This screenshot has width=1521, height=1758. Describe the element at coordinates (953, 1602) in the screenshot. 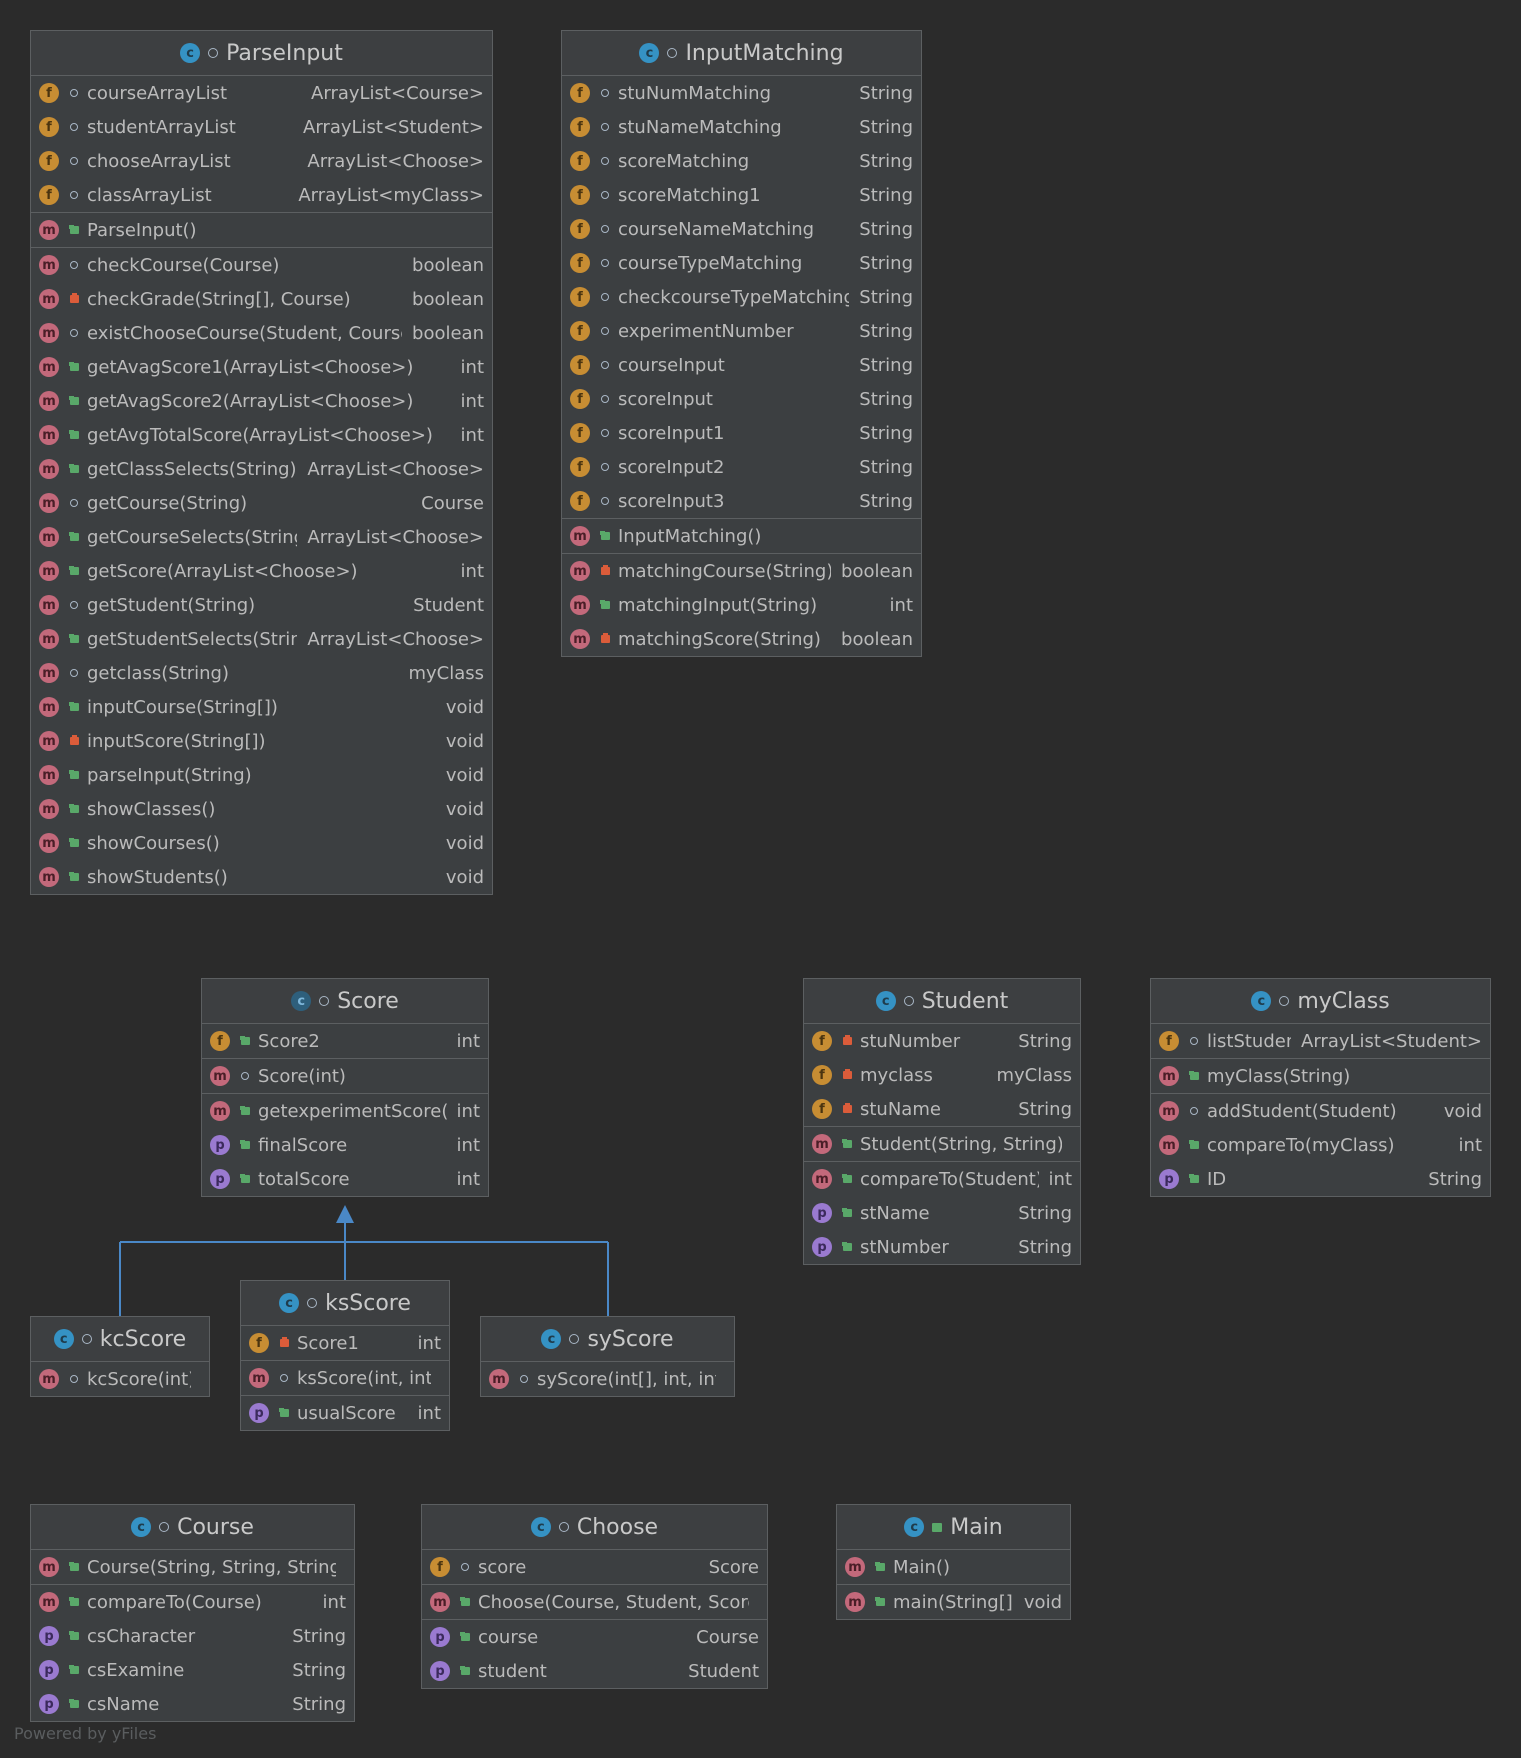

I see `method-row: m main(String[]) void` at that location.